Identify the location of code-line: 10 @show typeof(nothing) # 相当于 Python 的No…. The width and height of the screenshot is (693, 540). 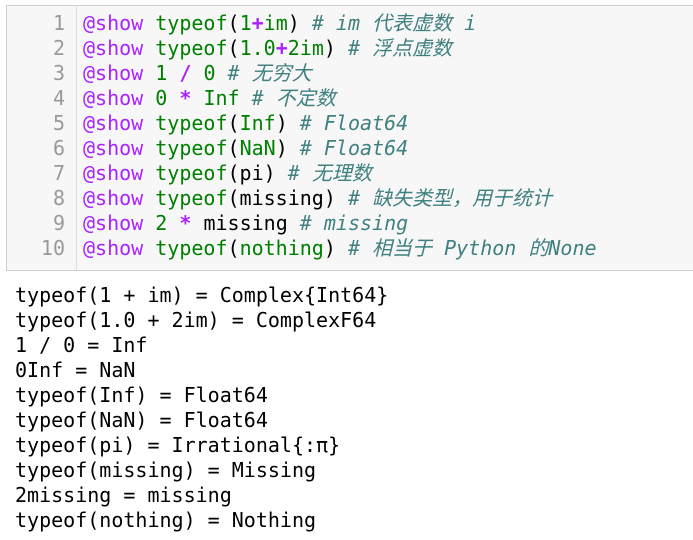
(350, 248).